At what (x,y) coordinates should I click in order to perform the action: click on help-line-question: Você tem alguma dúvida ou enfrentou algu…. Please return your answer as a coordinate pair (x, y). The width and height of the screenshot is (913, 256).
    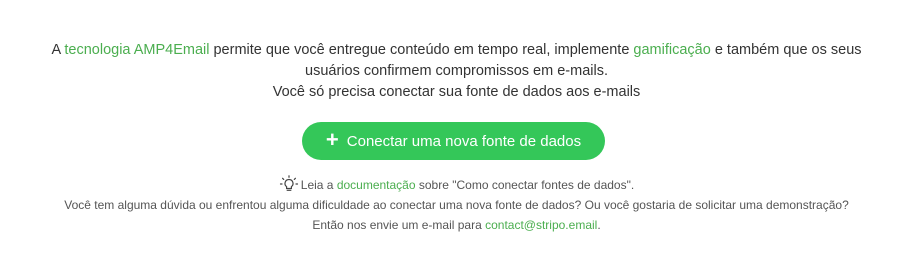
    Looking at the image, I should click on (456, 205).